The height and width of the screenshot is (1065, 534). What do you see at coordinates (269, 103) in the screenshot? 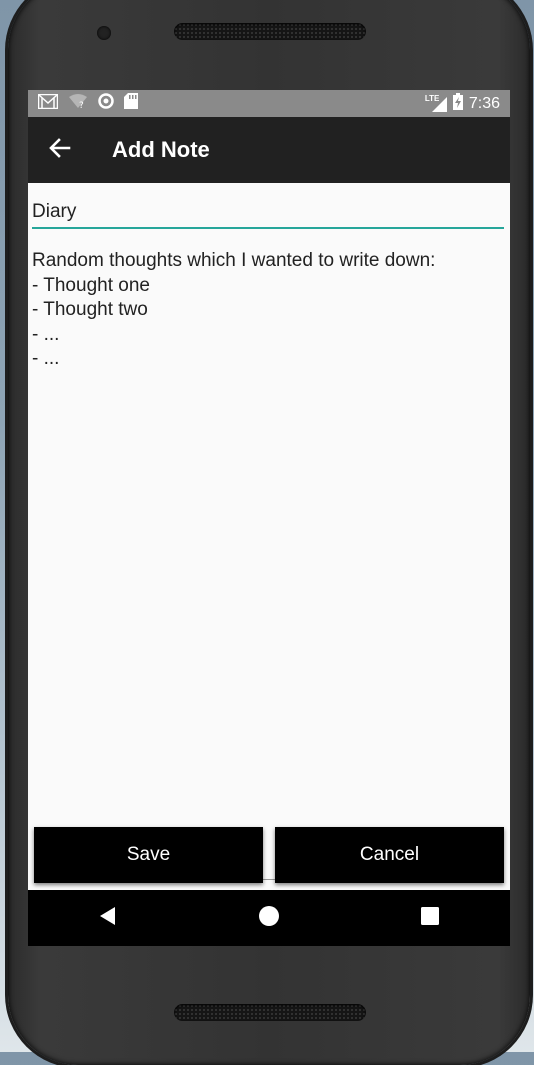
I see `status-bar: ? LTE 7:36` at bounding box center [269, 103].